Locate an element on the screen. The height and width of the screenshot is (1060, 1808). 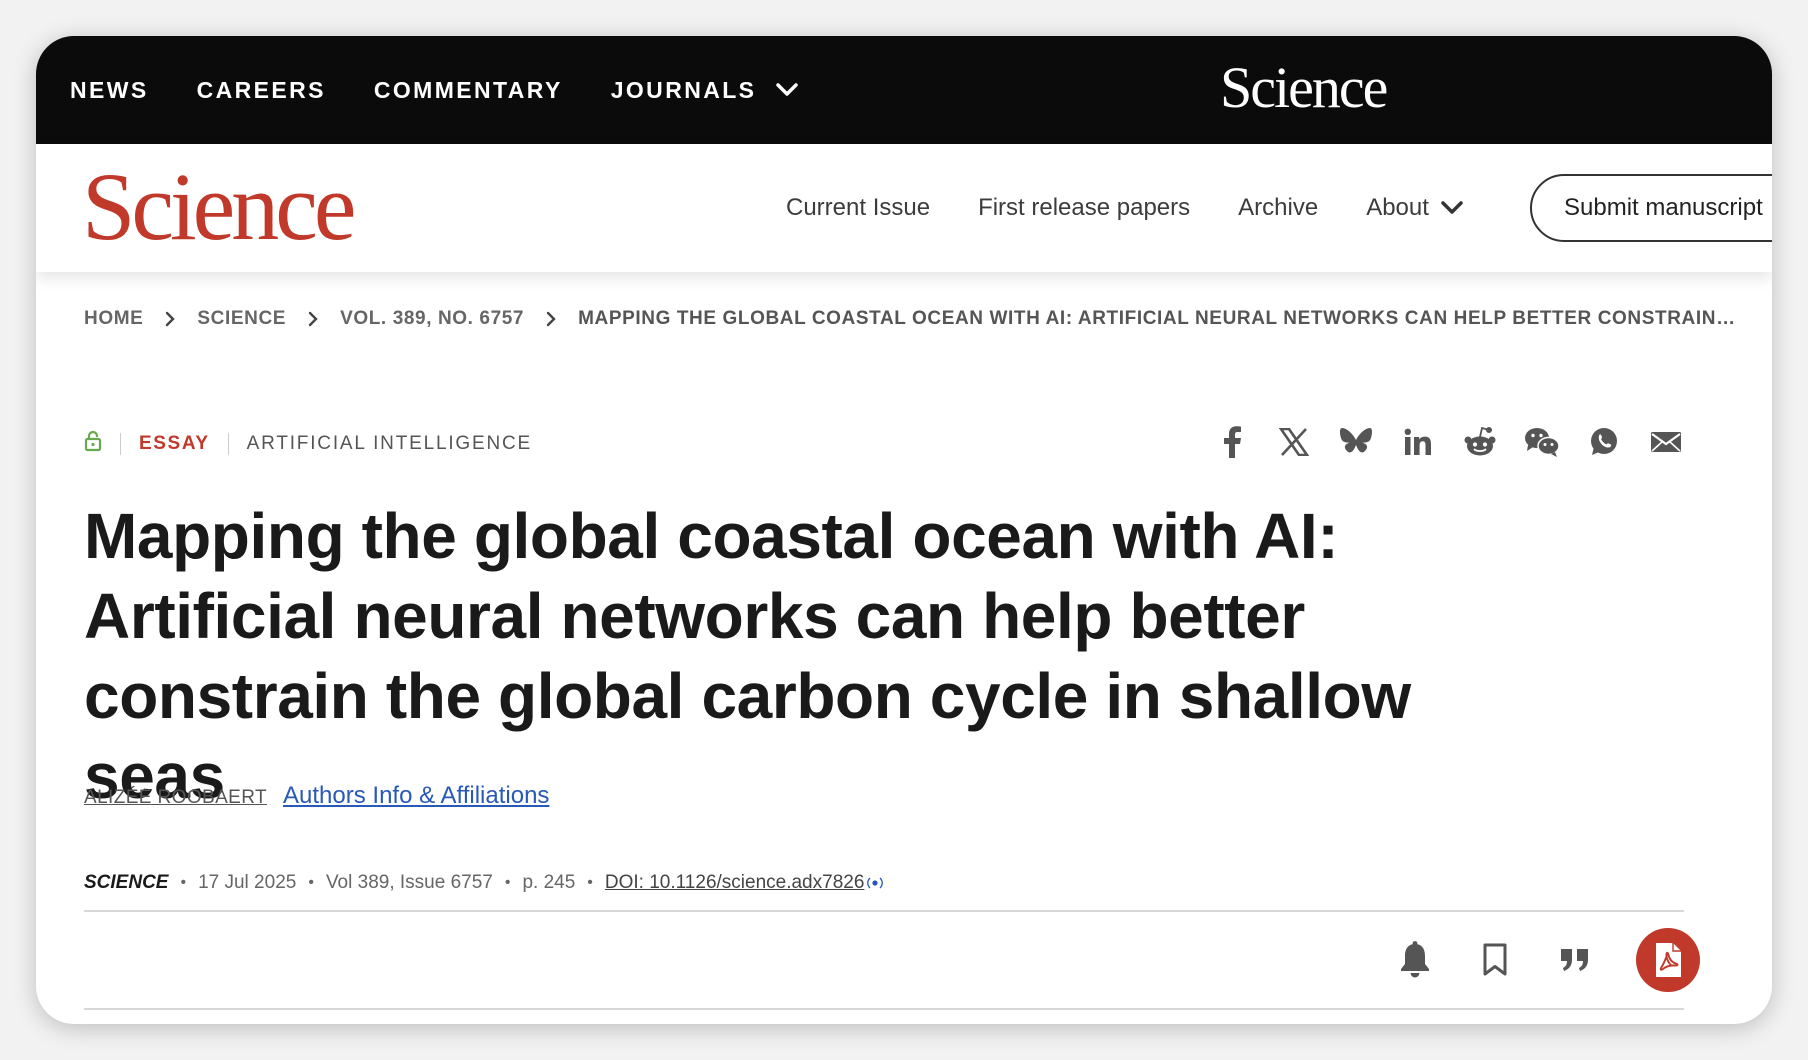
article-type-badge: ESSAY is located at coordinates (174, 443).